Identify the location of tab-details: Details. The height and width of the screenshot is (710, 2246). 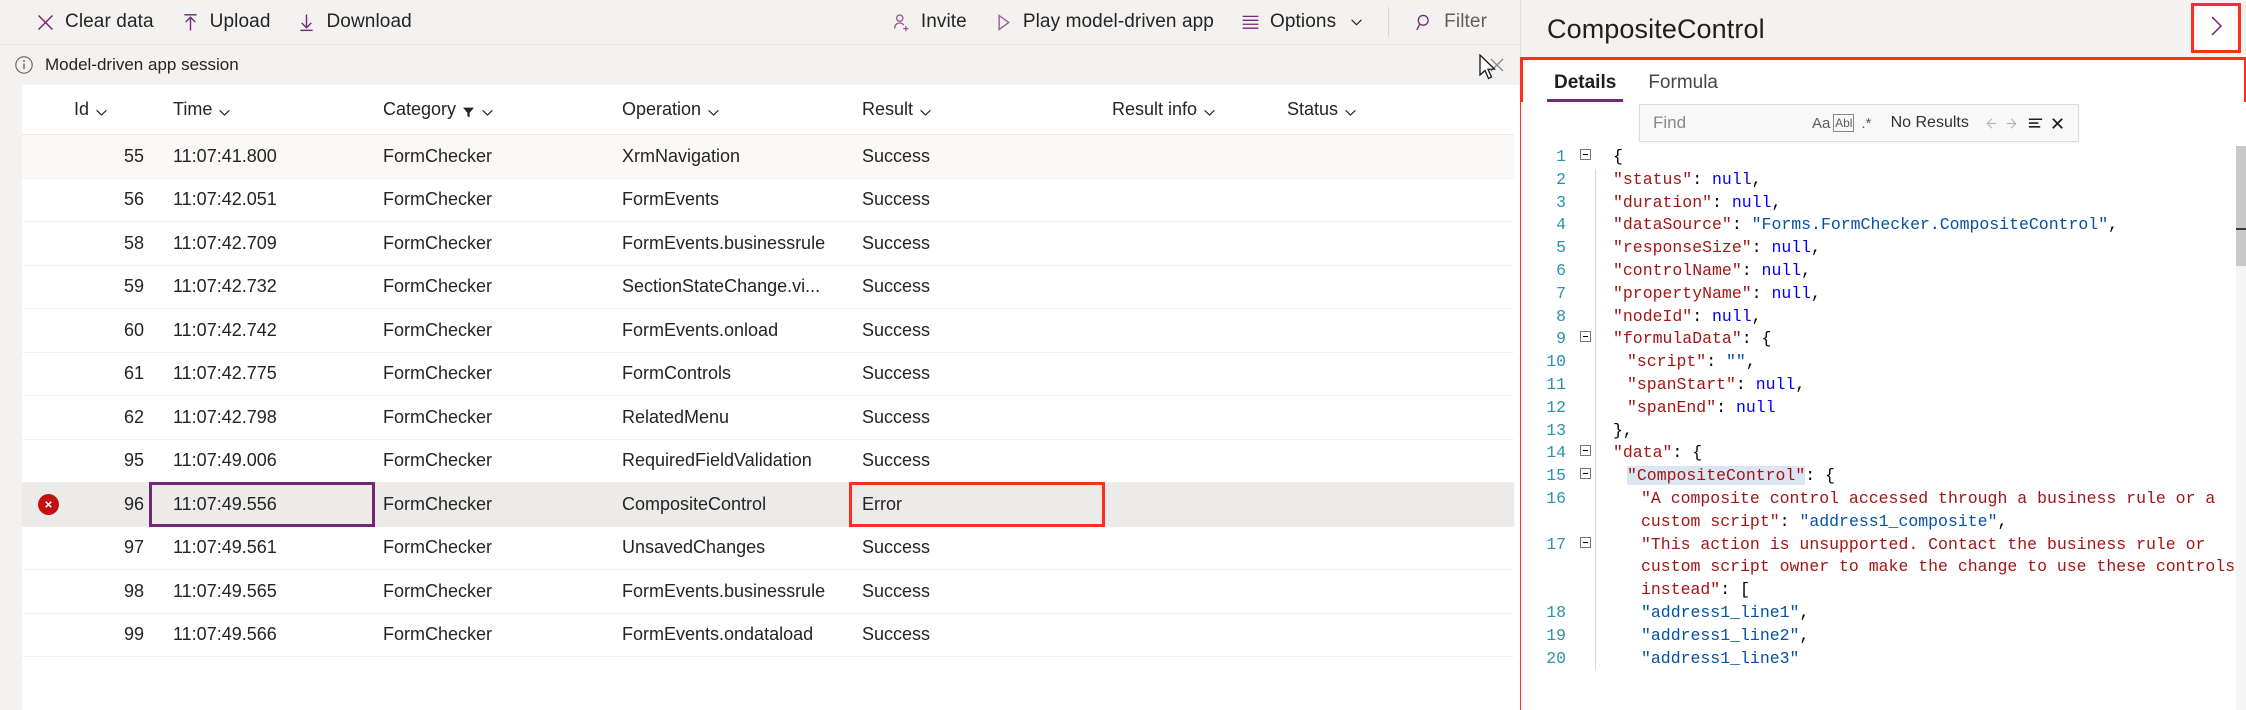
(1585, 87).